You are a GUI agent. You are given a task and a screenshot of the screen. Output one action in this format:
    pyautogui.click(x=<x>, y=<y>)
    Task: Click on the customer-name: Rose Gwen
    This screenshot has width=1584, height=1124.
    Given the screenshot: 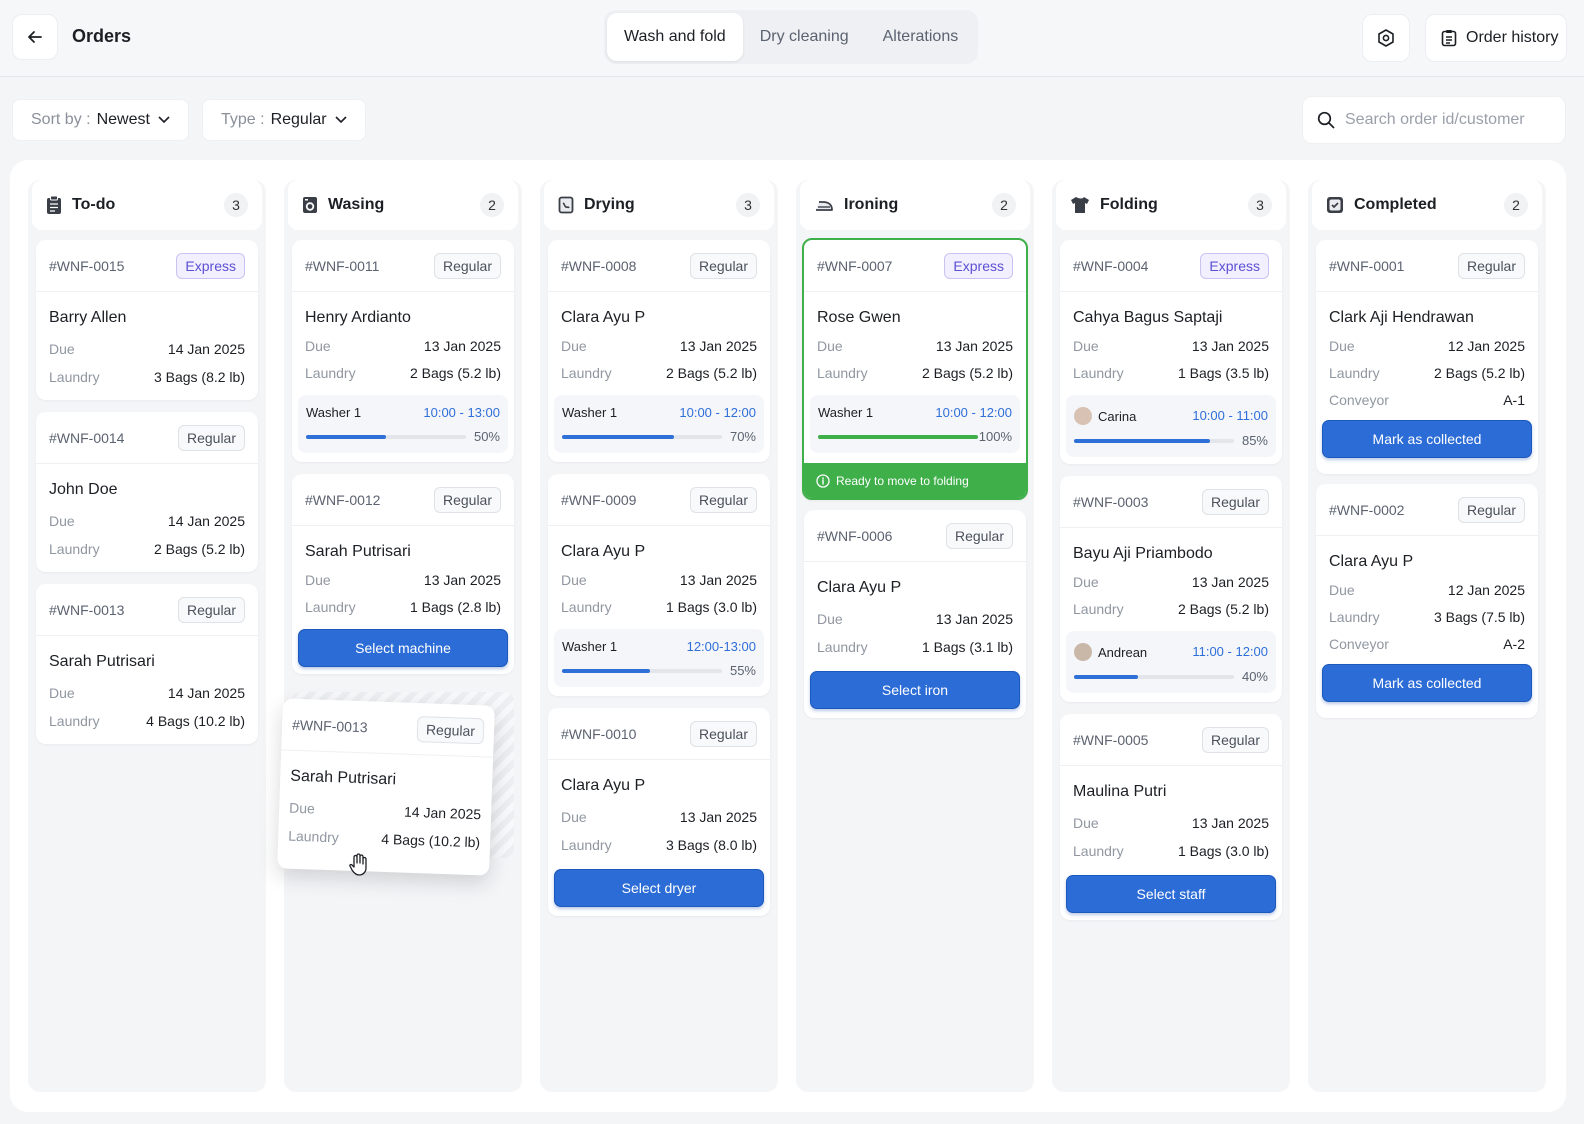 What is the action you would take?
    pyautogui.click(x=859, y=317)
    